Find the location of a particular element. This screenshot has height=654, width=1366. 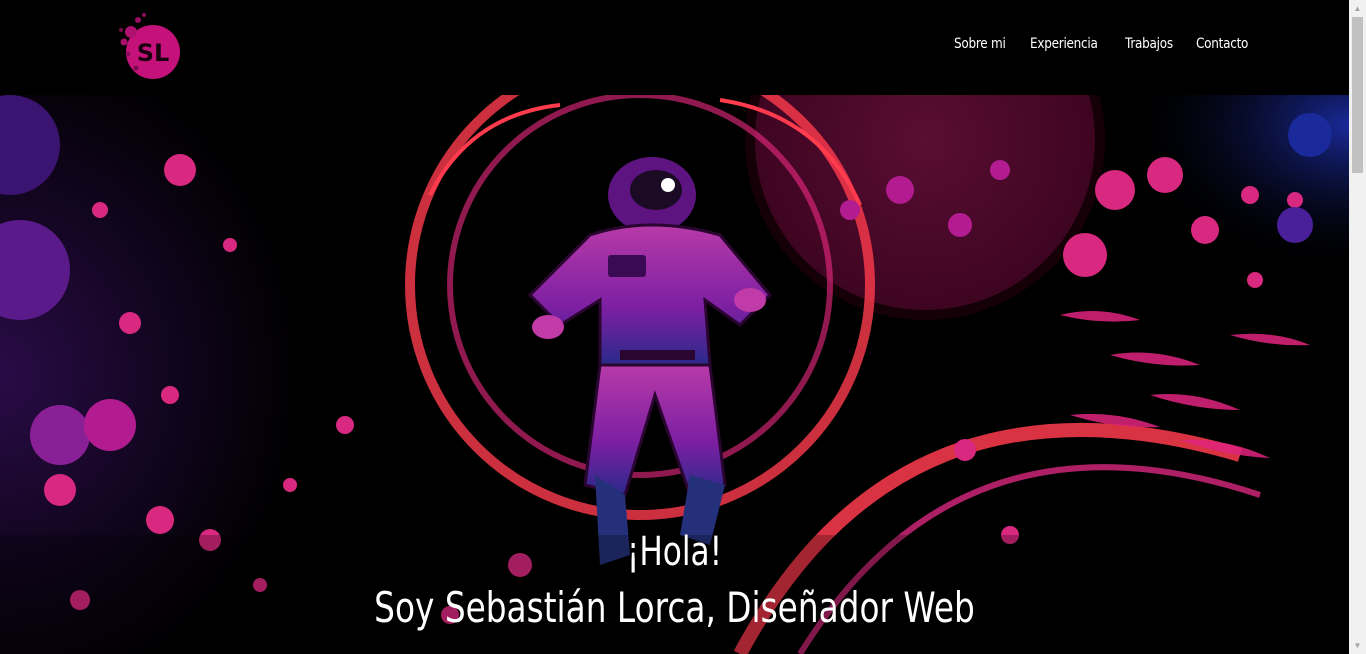

sl-logo-icon: SL is located at coordinates (149, 46).